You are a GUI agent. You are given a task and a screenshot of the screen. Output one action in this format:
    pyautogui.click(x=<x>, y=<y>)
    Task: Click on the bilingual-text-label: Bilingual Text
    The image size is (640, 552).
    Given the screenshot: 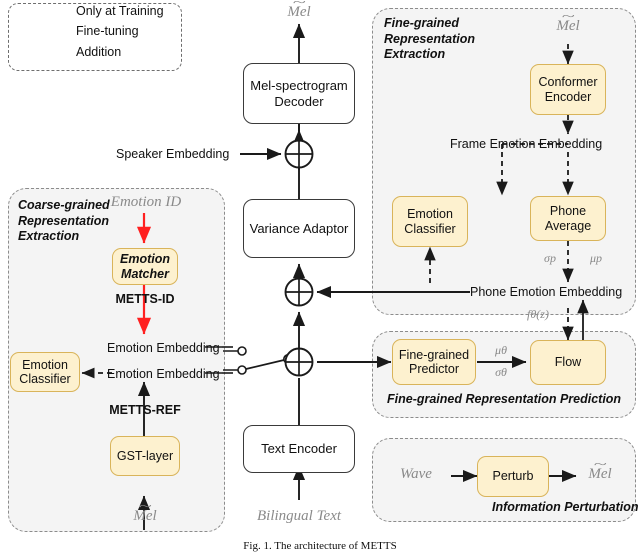 What is the action you would take?
    pyautogui.click(x=299, y=516)
    